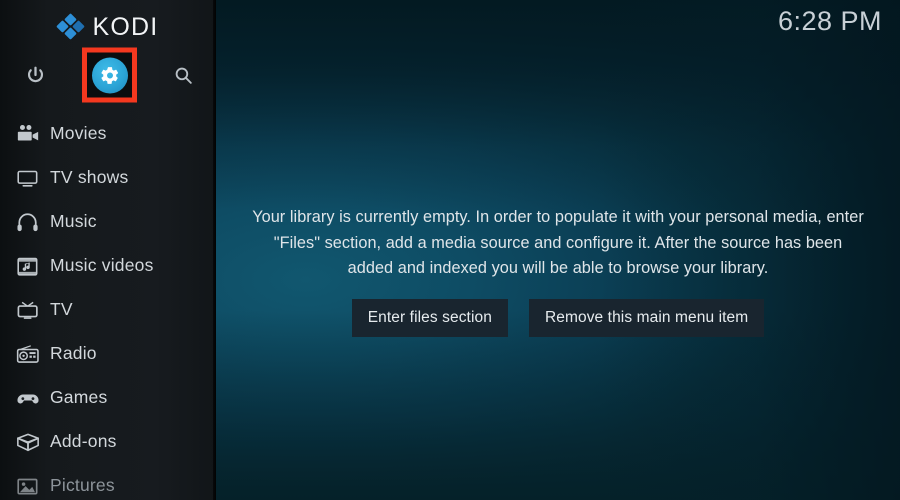 The height and width of the screenshot is (500, 900). Describe the element at coordinates (108, 354) in the screenshot. I see `sidebar-item-radio: Radio` at that location.